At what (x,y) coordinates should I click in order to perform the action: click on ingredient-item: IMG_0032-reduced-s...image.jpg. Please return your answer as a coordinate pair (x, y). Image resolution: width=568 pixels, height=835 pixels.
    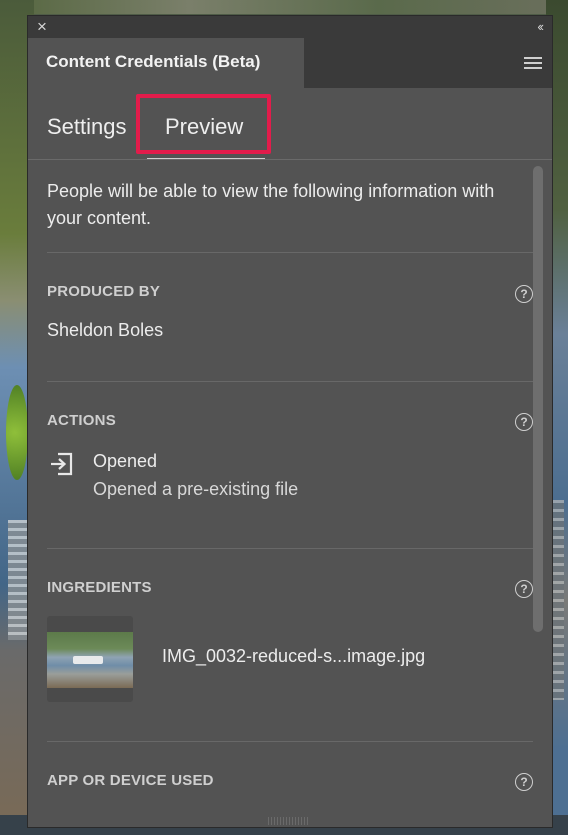
    Looking at the image, I should click on (290, 659).